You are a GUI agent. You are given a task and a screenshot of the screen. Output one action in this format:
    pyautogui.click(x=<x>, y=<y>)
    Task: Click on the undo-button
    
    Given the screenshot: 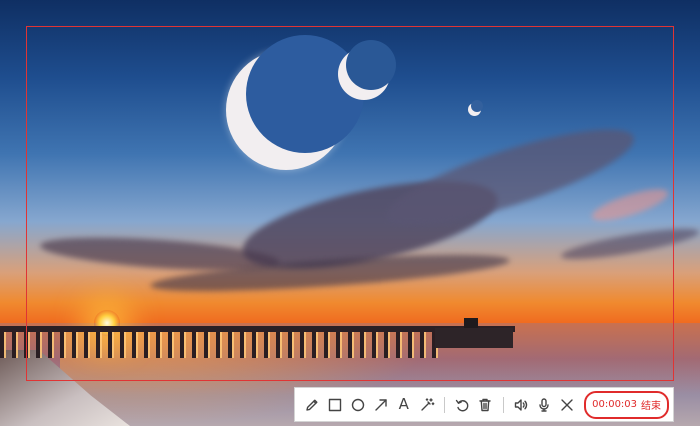 What is the action you would take?
    pyautogui.click(x=462, y=405)
    